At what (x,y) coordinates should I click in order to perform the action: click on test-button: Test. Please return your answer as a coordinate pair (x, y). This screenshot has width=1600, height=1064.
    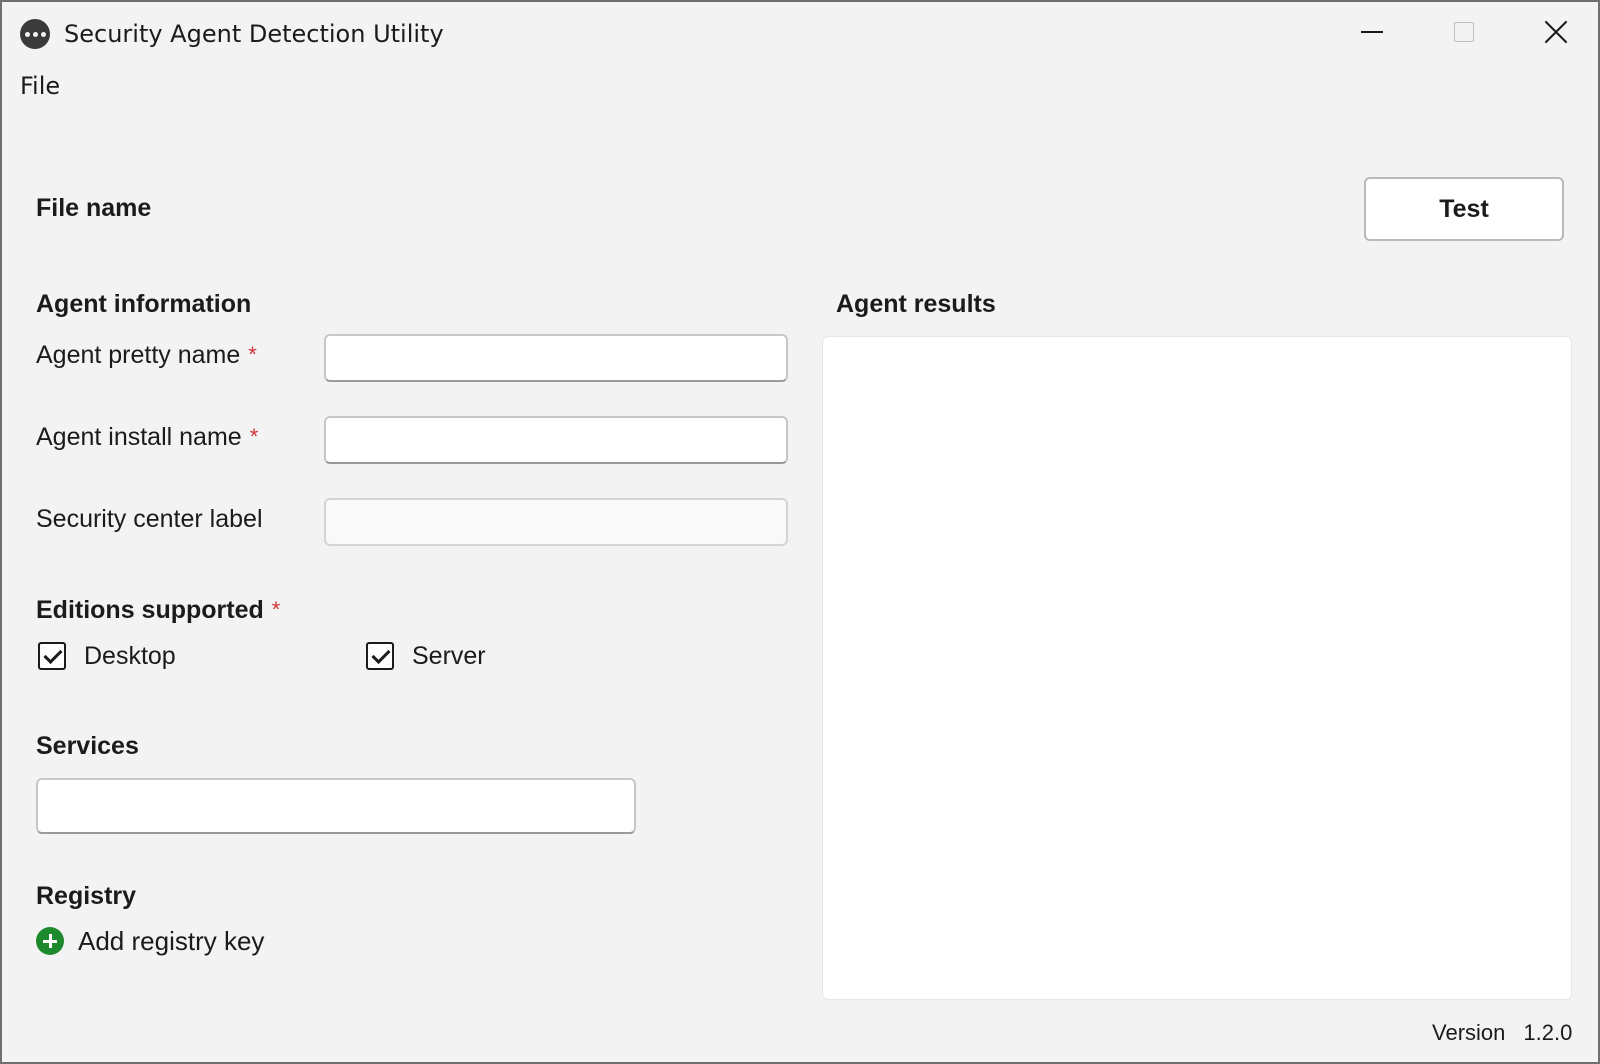
    Looking at the image, I should click on (1464, 209).